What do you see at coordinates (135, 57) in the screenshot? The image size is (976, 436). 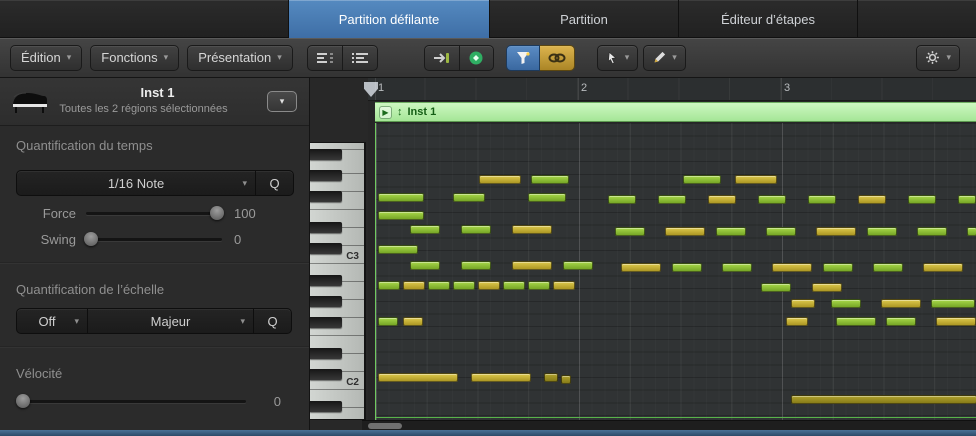 I see `fonctions-menu-button: Fonctions ▾` at bounding box center [135, 57].